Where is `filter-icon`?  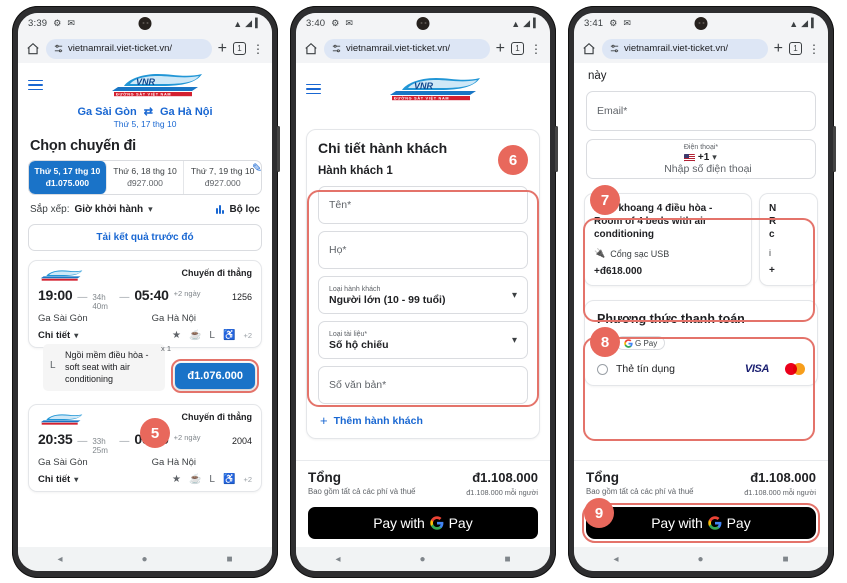 filter-icon is located at coordinates (220, 209).